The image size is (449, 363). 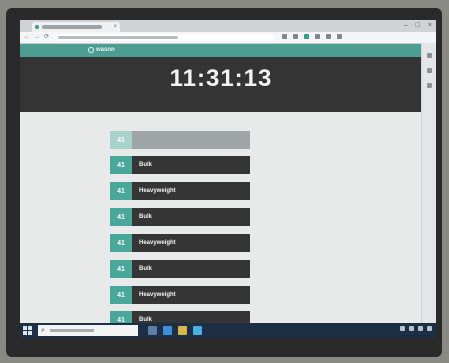 What do you see at coordinates (197, 330) in the screenshot?
I see `app-icon` at bounding box center [197, 330].